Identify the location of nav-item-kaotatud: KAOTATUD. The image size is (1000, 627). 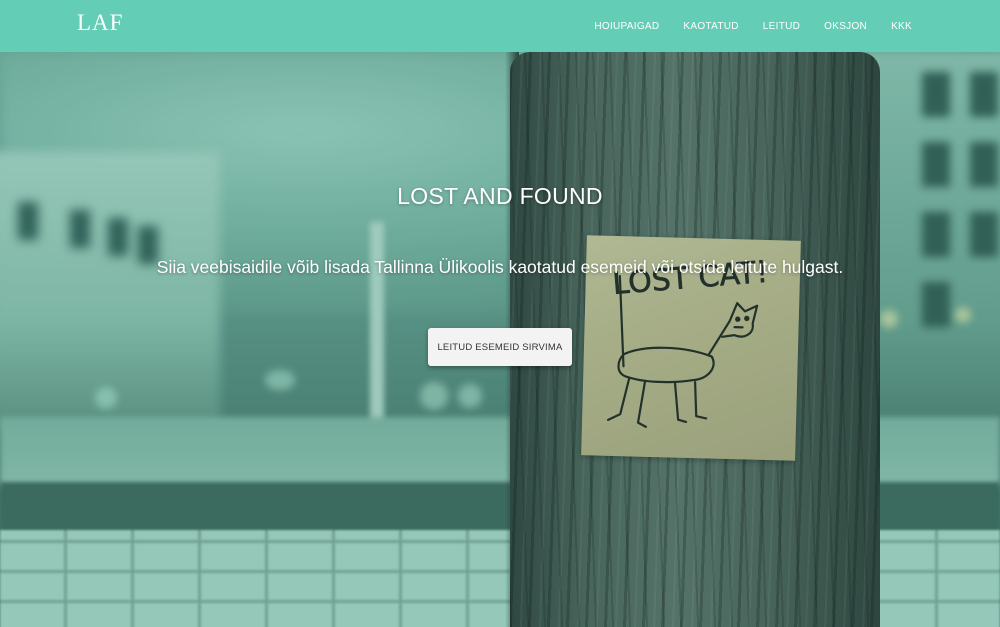
(710, 26).